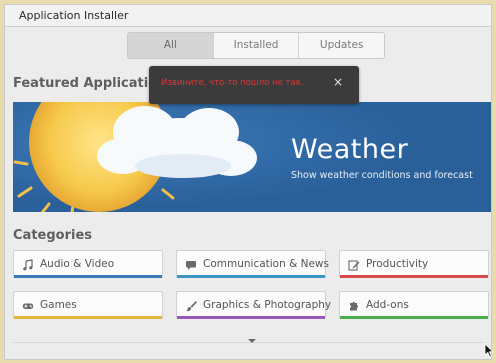 The height and width of the screenshot is (363, 496). Describe the element at coordinates (354, 306) in the screenshot. I see `puzzle-piece-icon` at that location.